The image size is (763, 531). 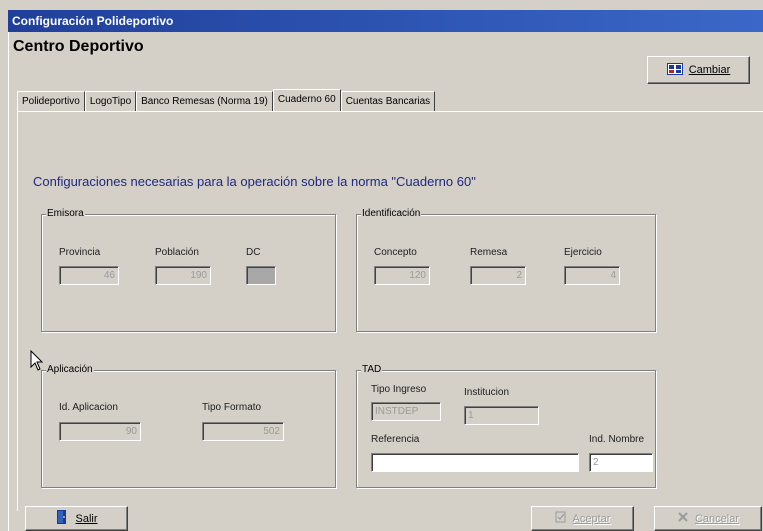 I want to click on remesa-field: 2, so click(x=498, y=275).